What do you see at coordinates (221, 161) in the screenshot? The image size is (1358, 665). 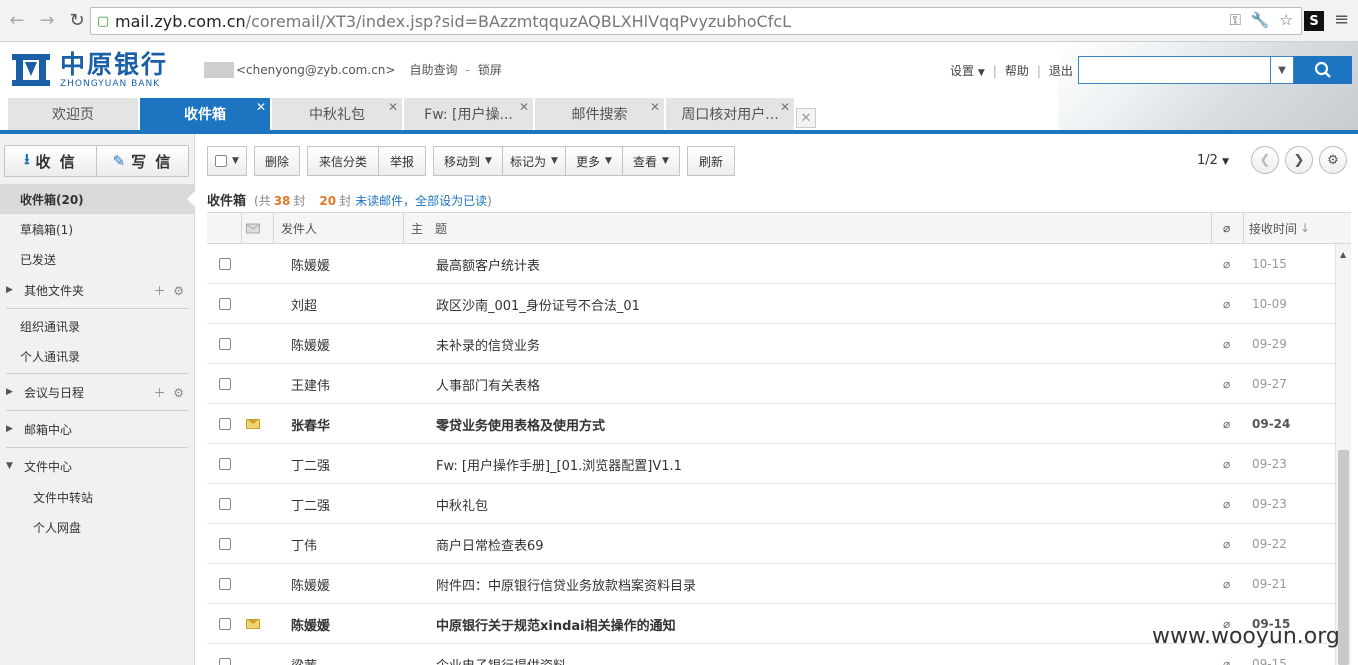 I see `select-all-checkbox` at bounding box center [221, 161].